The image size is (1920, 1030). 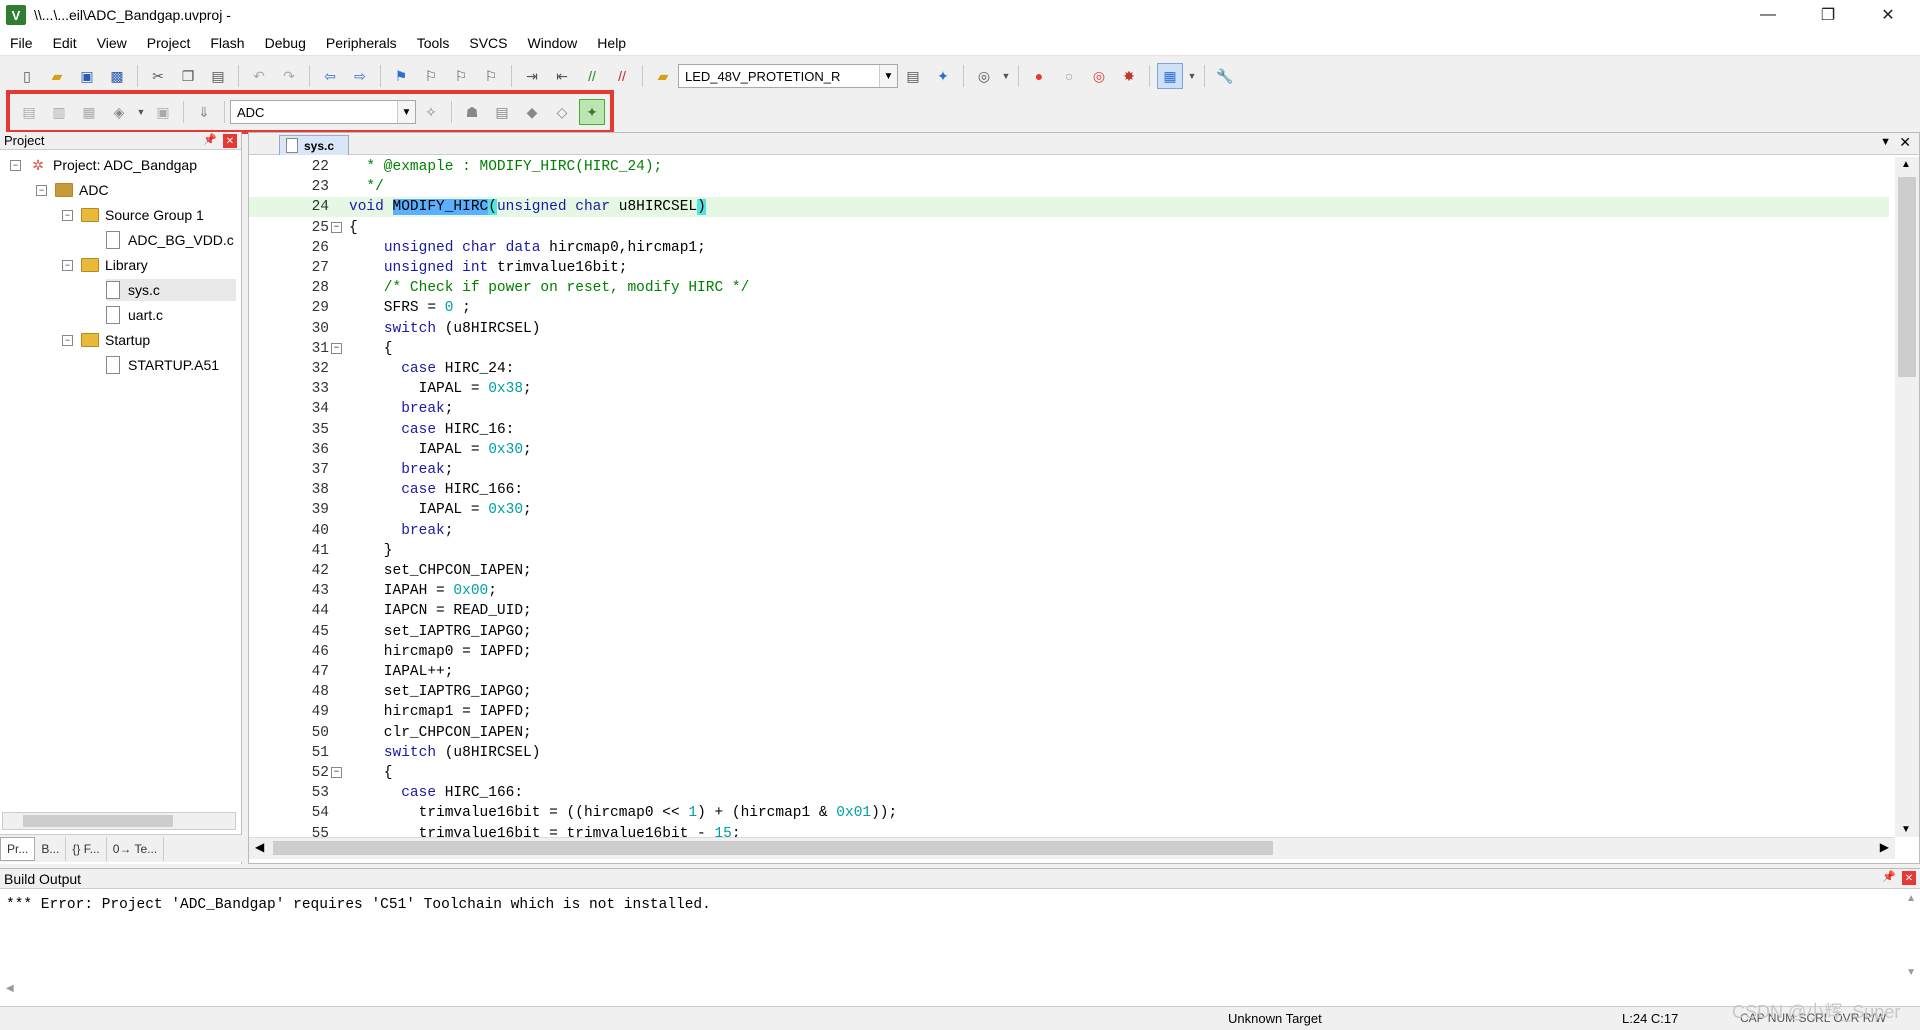 I want to click on zoom-dropdown-icon: ▼, so click(x=1006, y=76).